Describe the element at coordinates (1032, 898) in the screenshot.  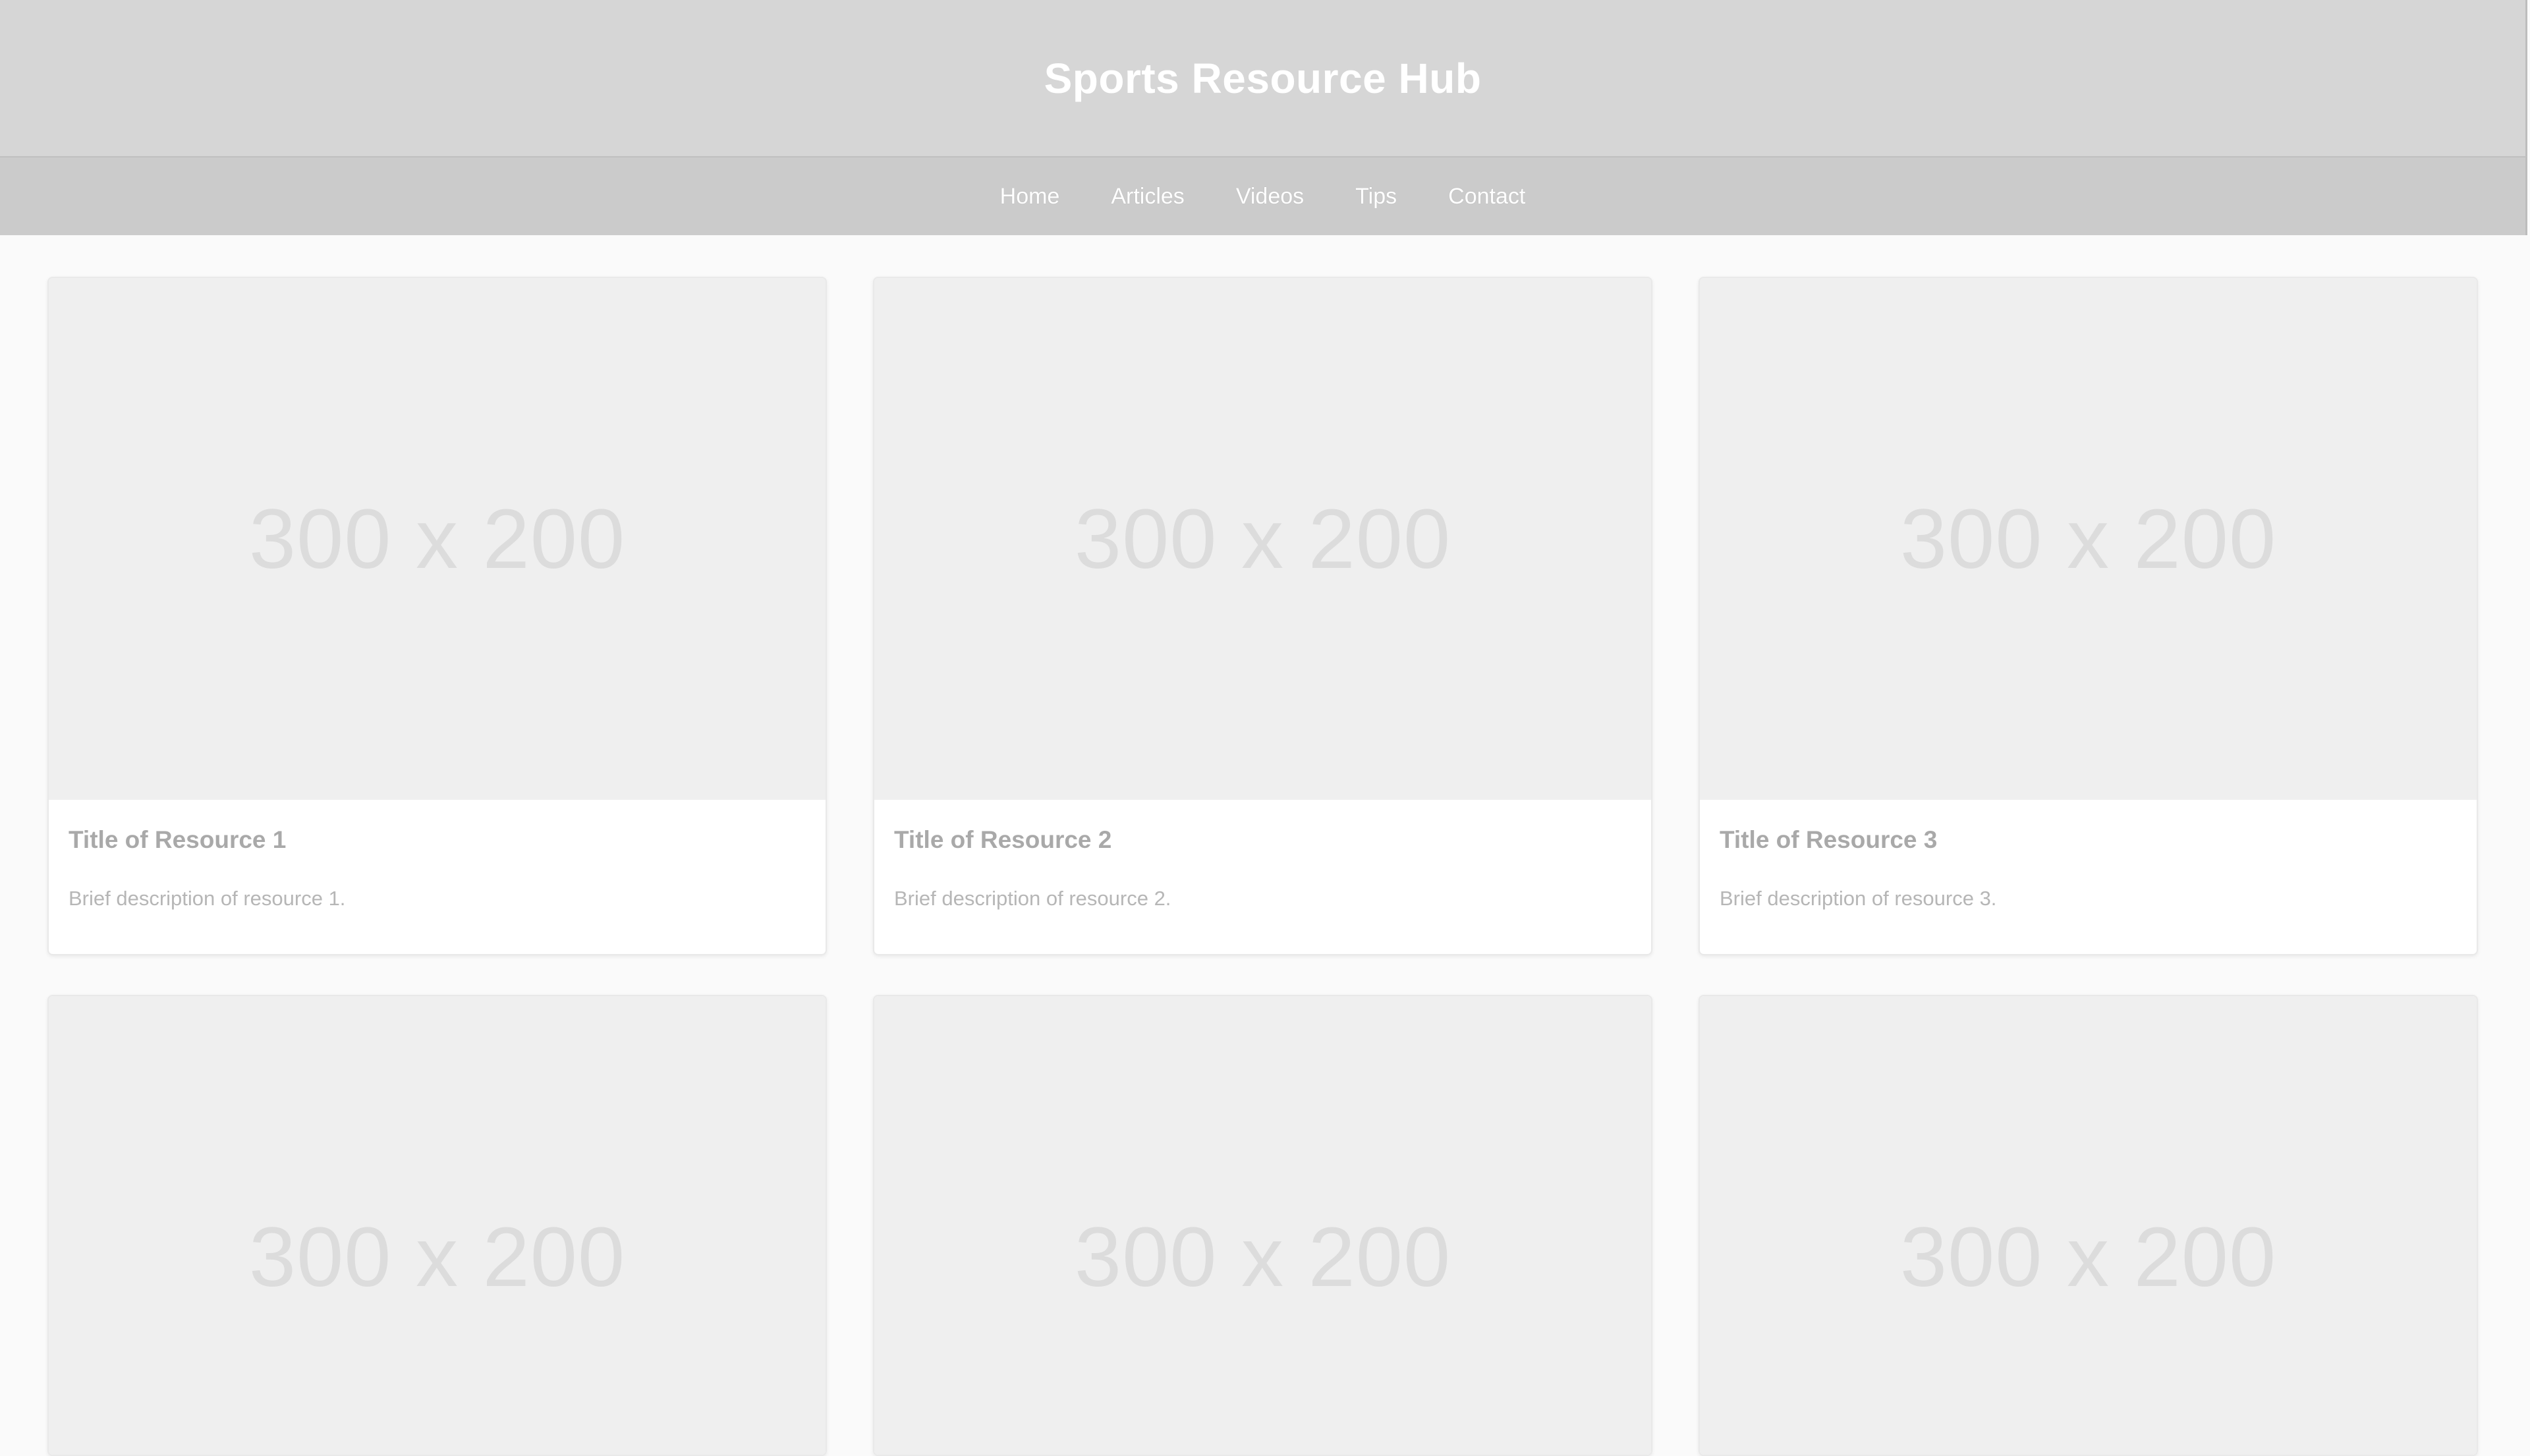
I see `card-description: Brief description of resource 2.` at that location.